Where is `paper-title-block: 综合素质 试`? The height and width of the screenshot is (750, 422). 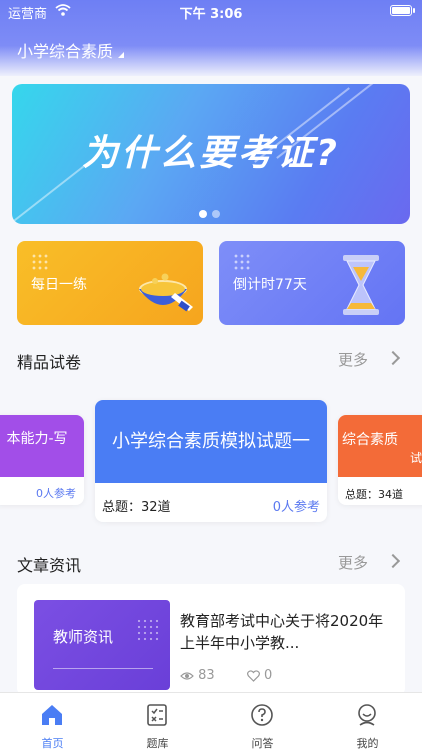 paper-title-block: 综合素质 试 is located at coordinates (380, 446).